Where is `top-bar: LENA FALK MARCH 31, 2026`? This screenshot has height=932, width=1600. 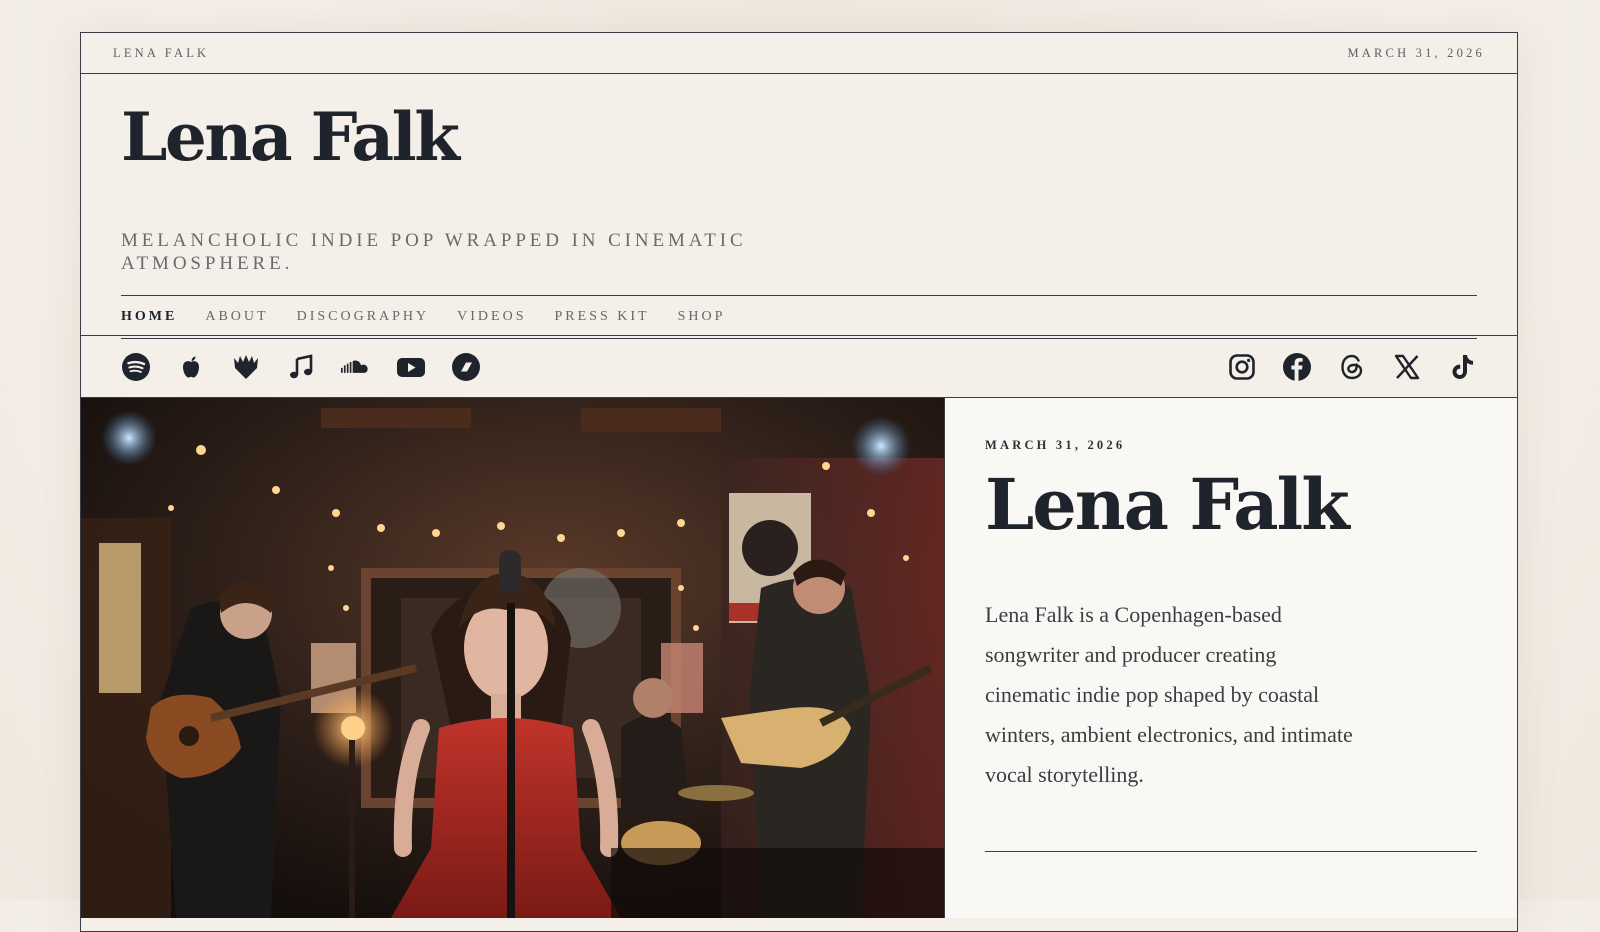 top-bar: LENA FALK MARCH 31, 2026 is located at coordinates (799, 53).